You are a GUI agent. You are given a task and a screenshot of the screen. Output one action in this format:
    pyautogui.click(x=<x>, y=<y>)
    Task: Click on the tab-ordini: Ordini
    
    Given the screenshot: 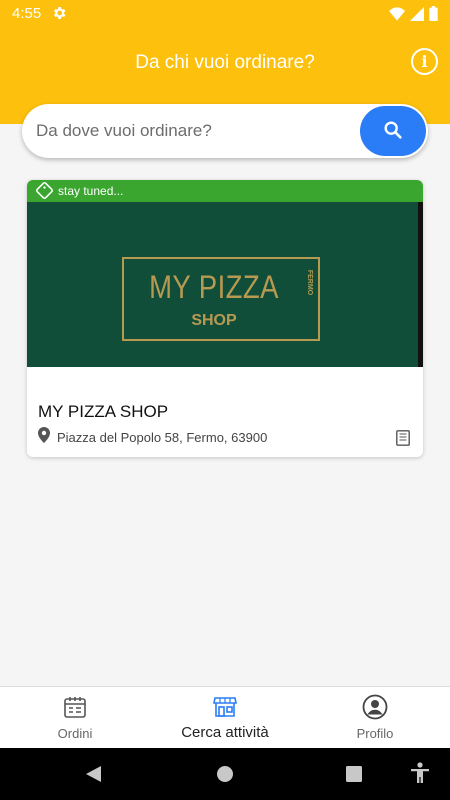 What is the action you would take?
    pyautogui.click(x=75, y=718)
    